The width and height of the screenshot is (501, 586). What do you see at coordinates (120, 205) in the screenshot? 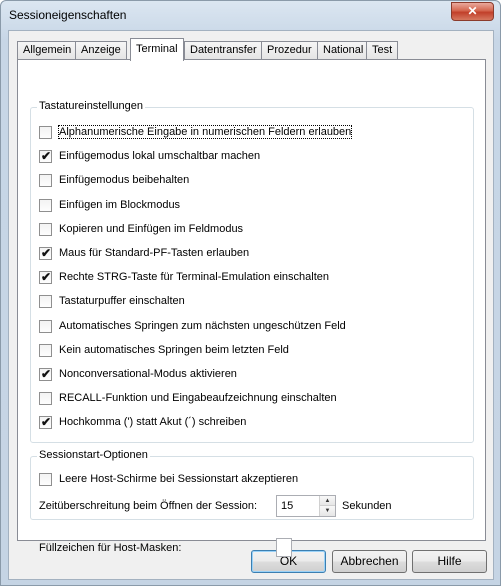
I see `checkbox-label: Einfügen im Blockmodus` at bounding box center [120, 205].